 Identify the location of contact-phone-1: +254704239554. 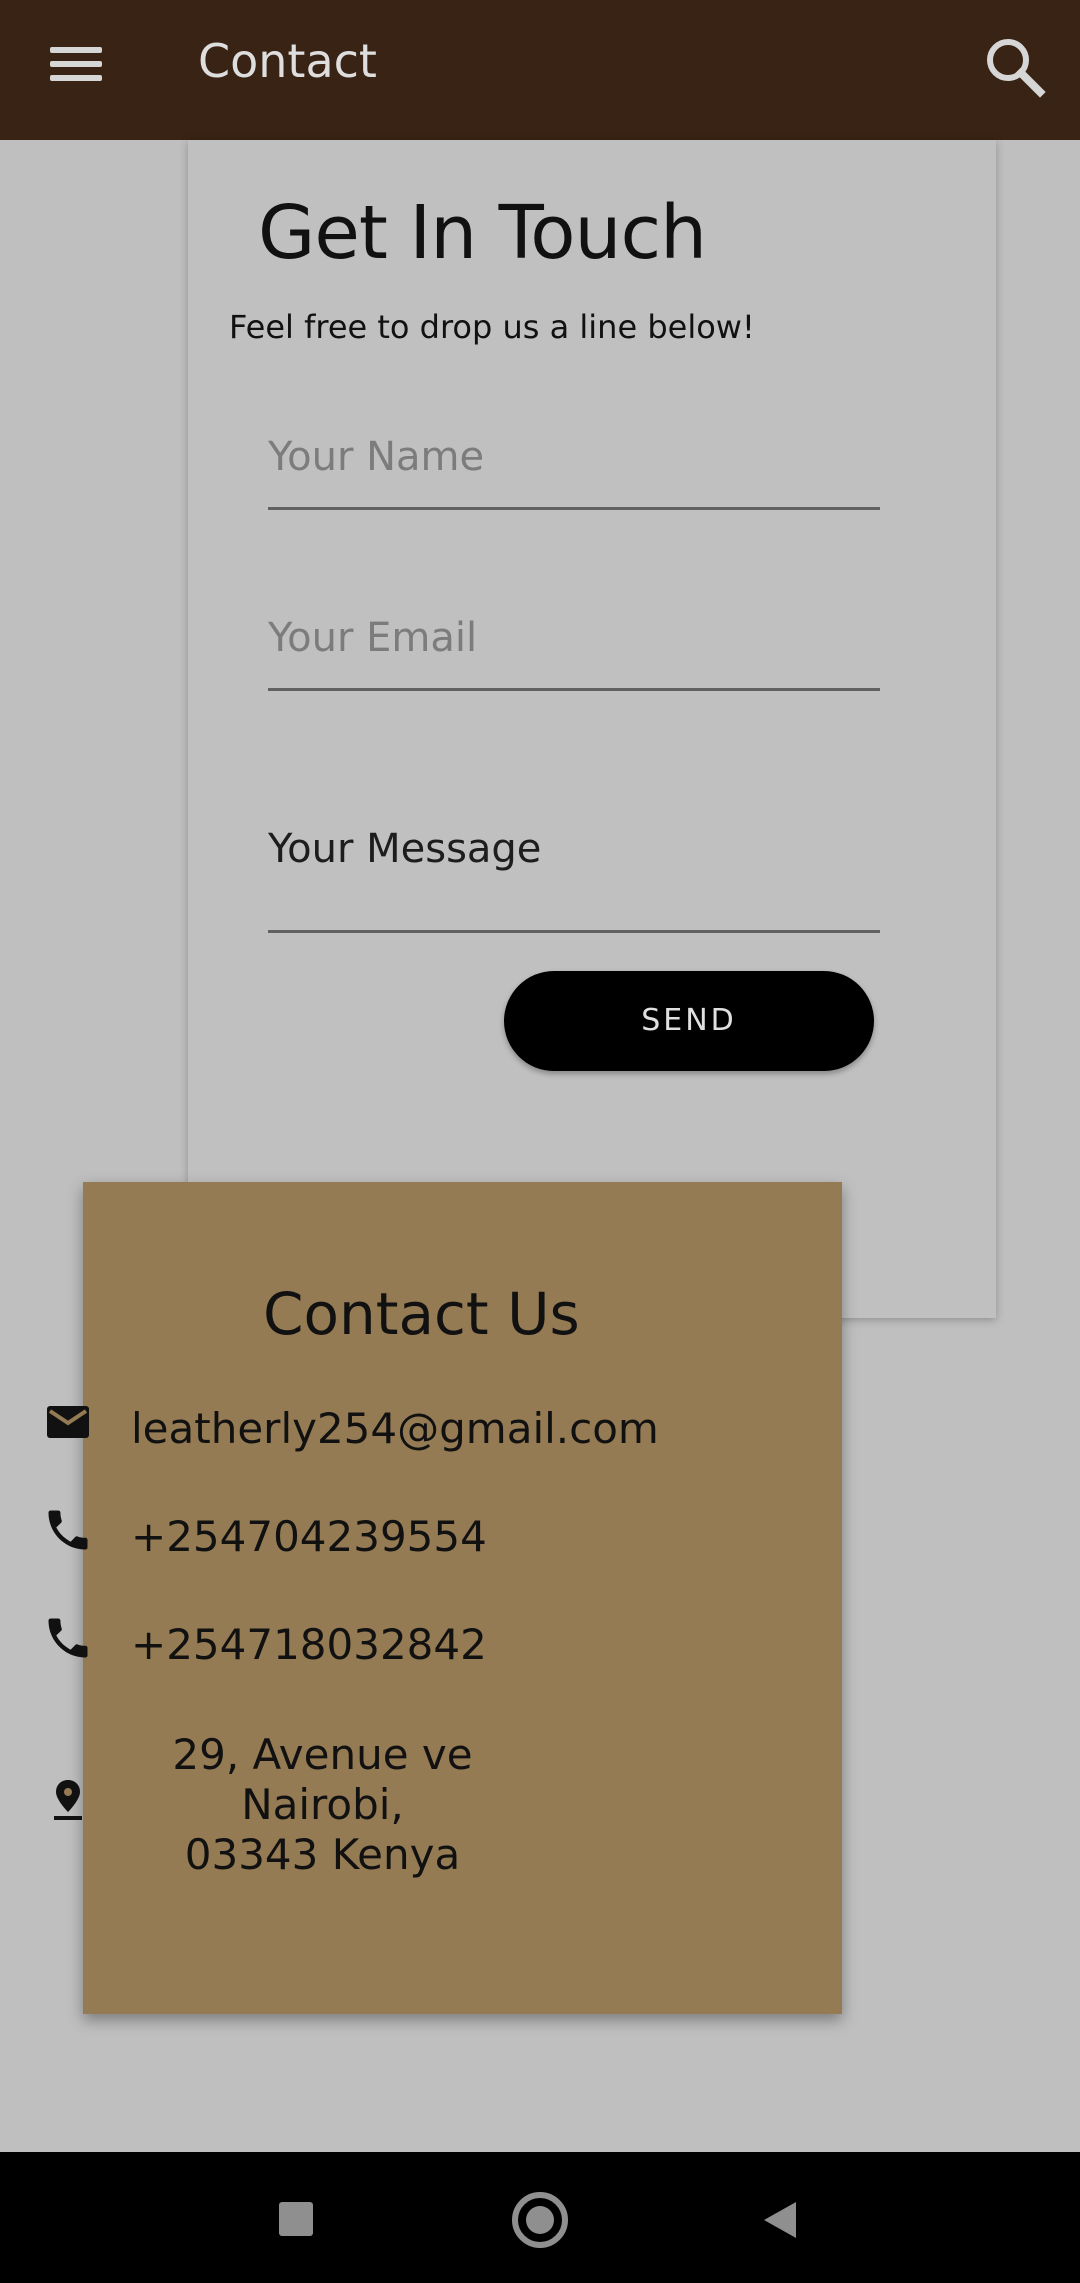
(309, 1536).